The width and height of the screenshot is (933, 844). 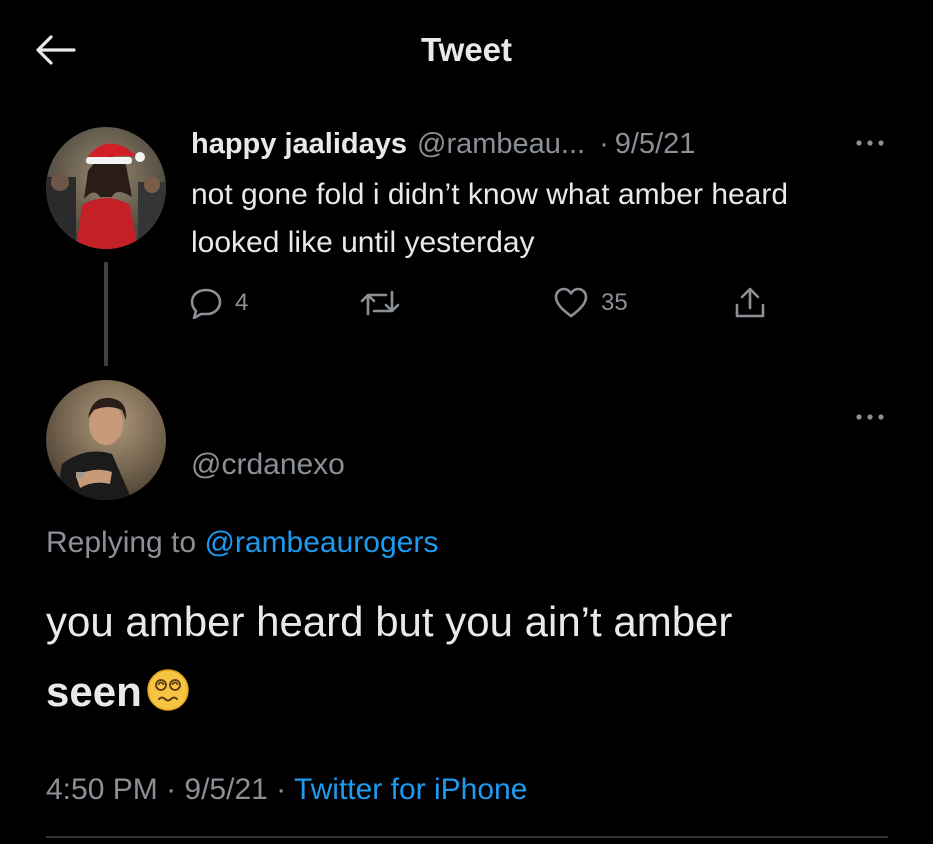 I want to click on like-count: 35, so click(x=614, y=302).